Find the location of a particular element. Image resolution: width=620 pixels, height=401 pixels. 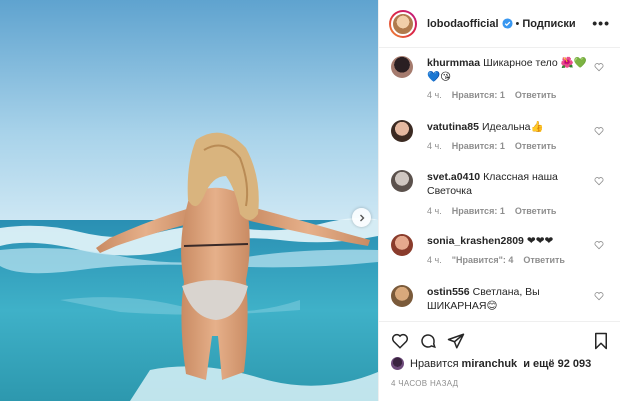

comment-text: Идеальна👍 is located at coordinates (512, 127).